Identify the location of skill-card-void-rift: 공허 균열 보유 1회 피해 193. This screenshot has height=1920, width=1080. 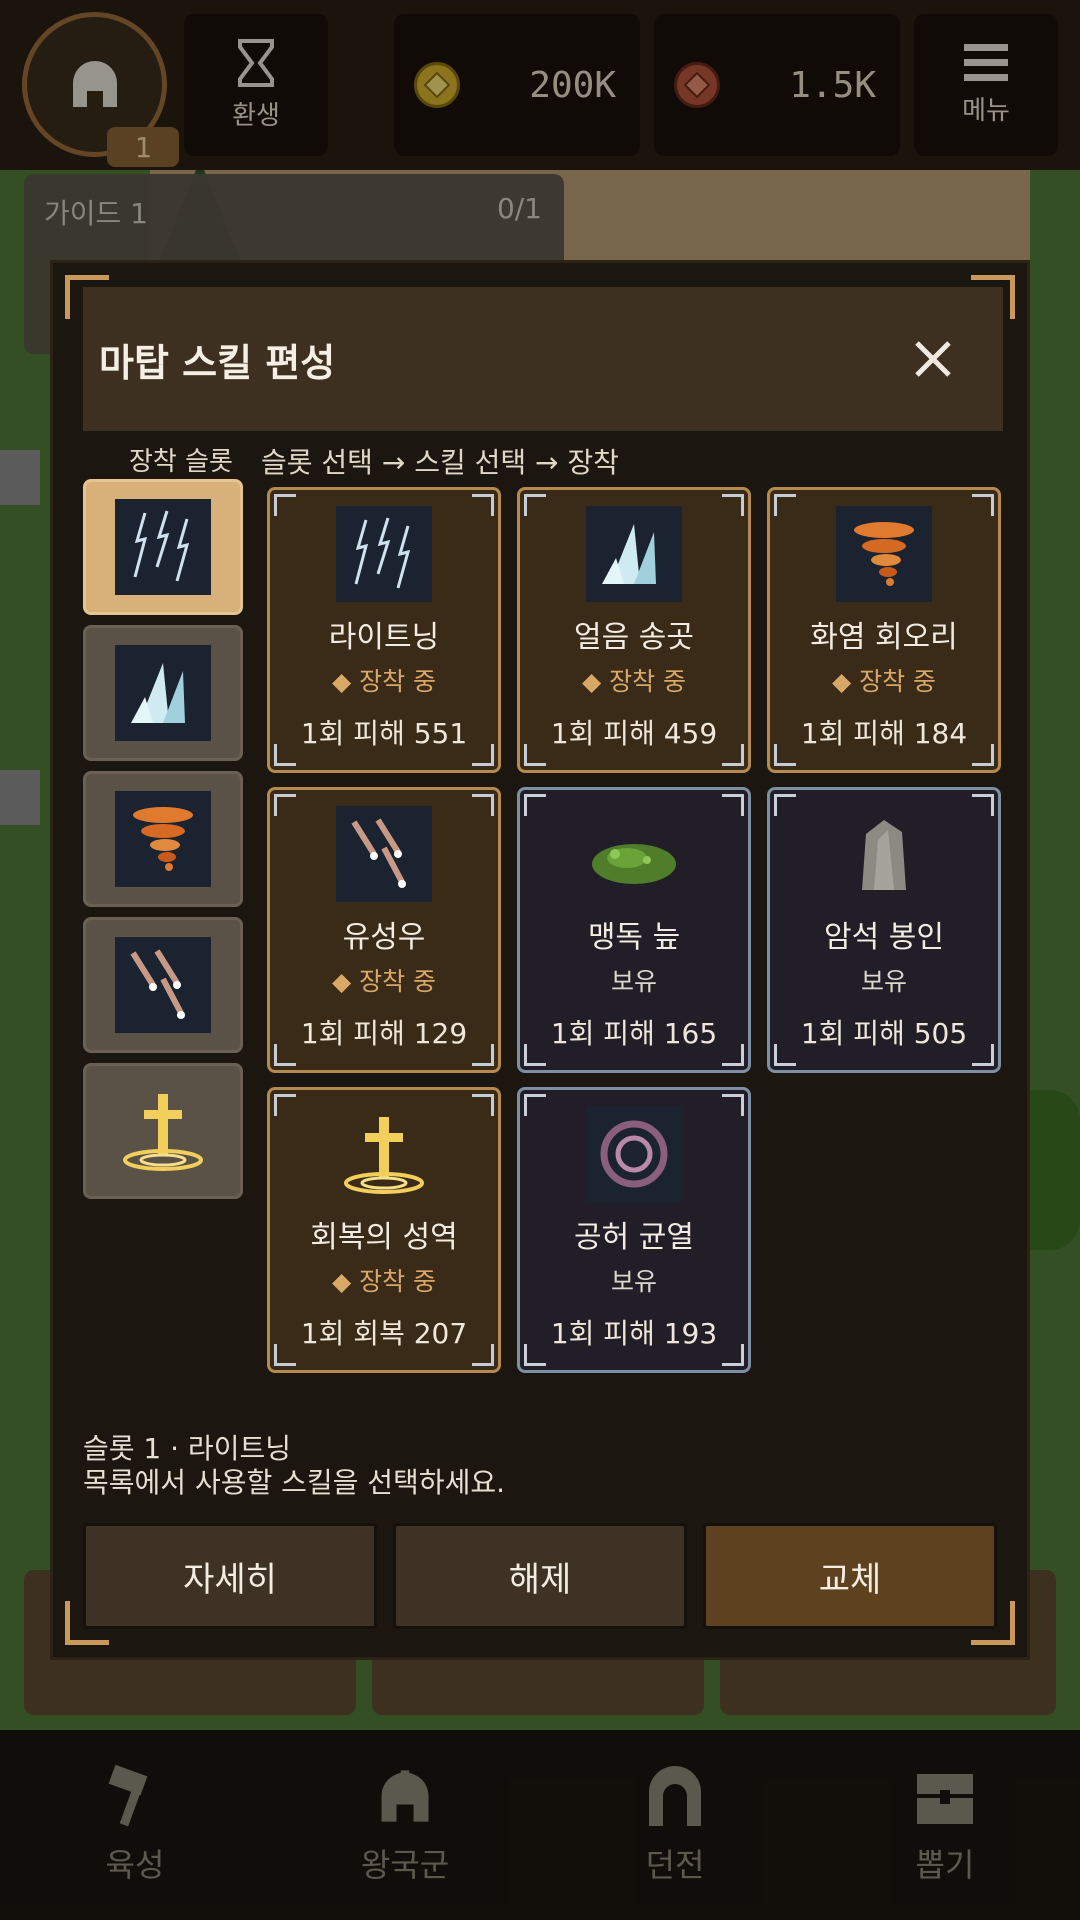
(634, 1230).